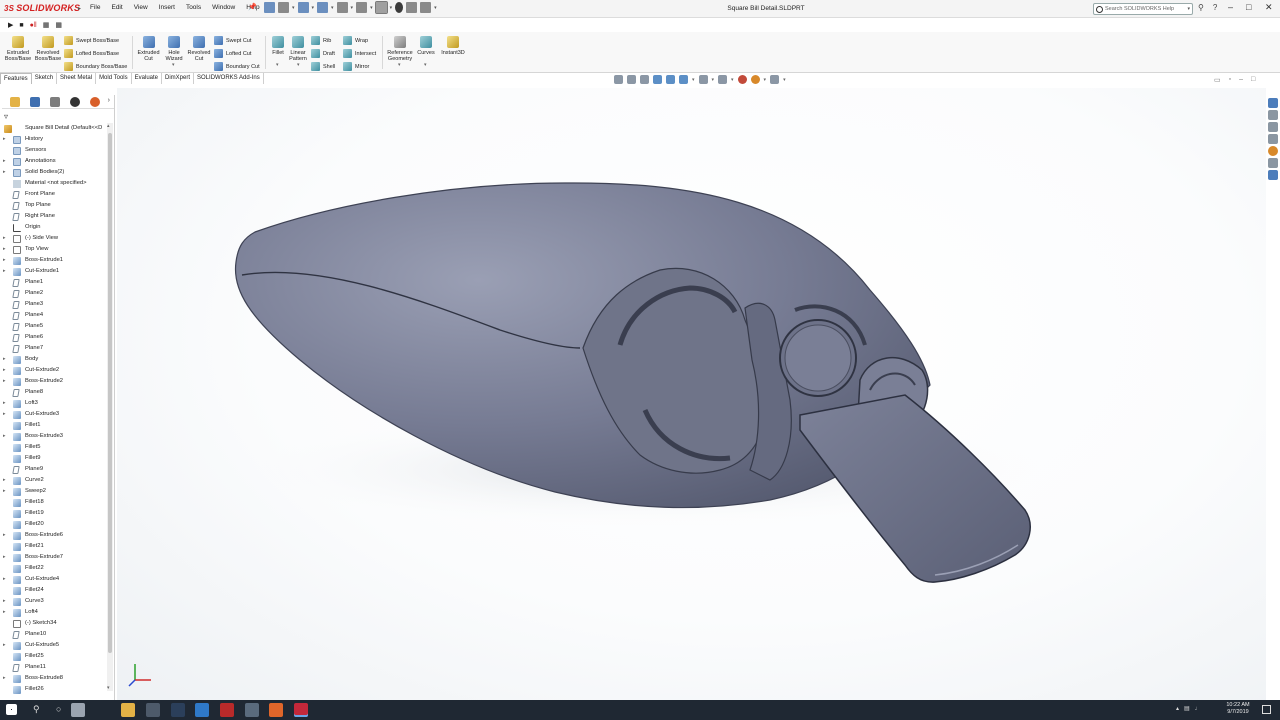  What do you see at coordinates (1215, 7) in the screenshot?
I see `help-question-icon: ?` at bounding box center [1215, 7].